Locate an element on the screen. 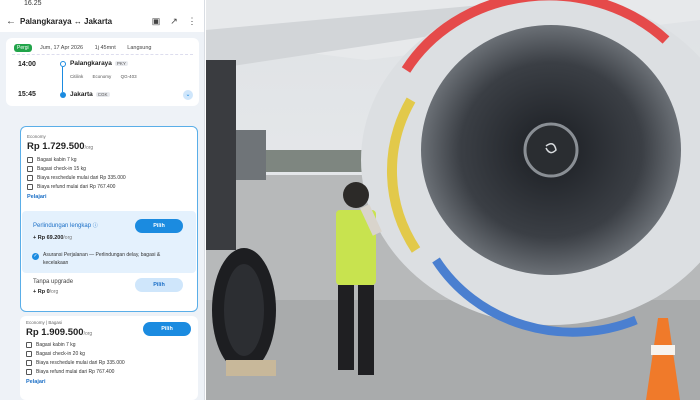 This screenshot has width=700, height=400. flight-duration: 1j 45mnt is located at coordinates (105, 48).